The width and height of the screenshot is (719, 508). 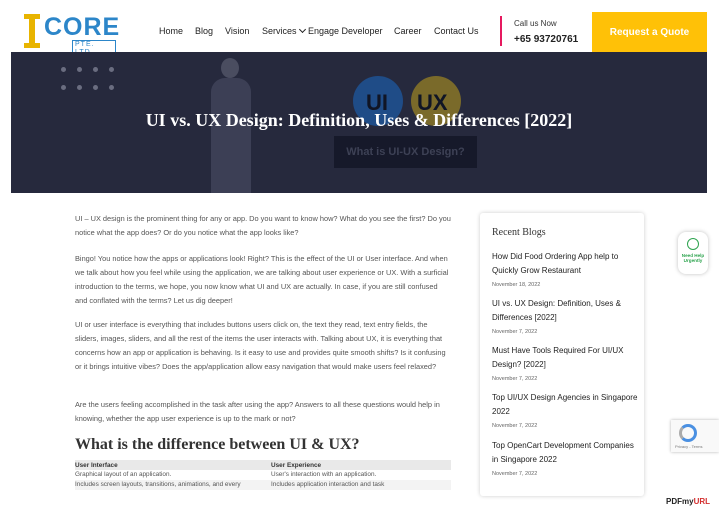 I want to click on nav-contact-us: Contact Us, so click(x=456, y=31).